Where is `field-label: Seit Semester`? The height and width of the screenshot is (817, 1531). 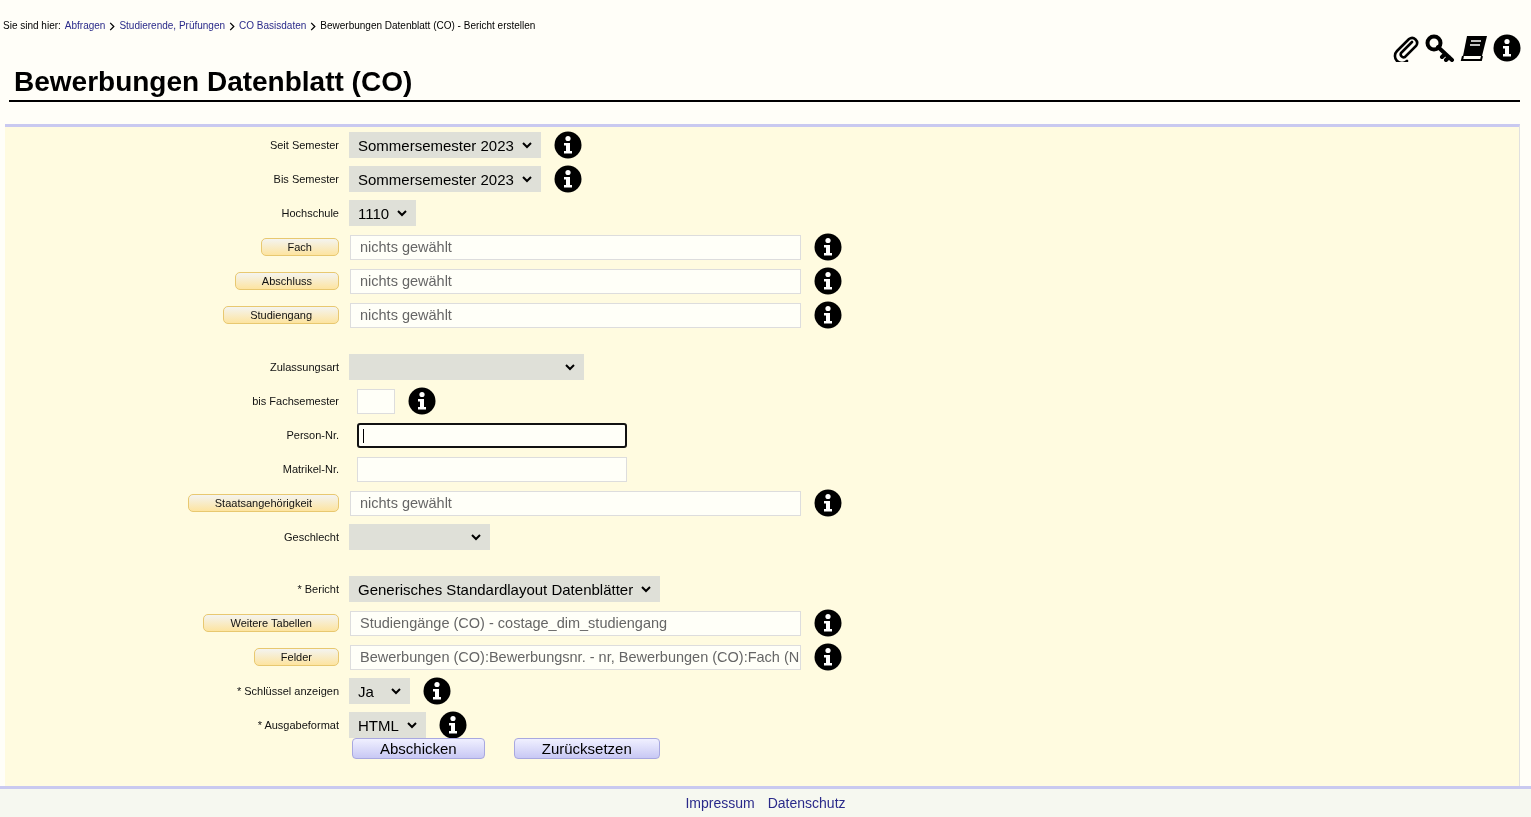
field-label: Seit Semester is located at coordinates (304, 145).